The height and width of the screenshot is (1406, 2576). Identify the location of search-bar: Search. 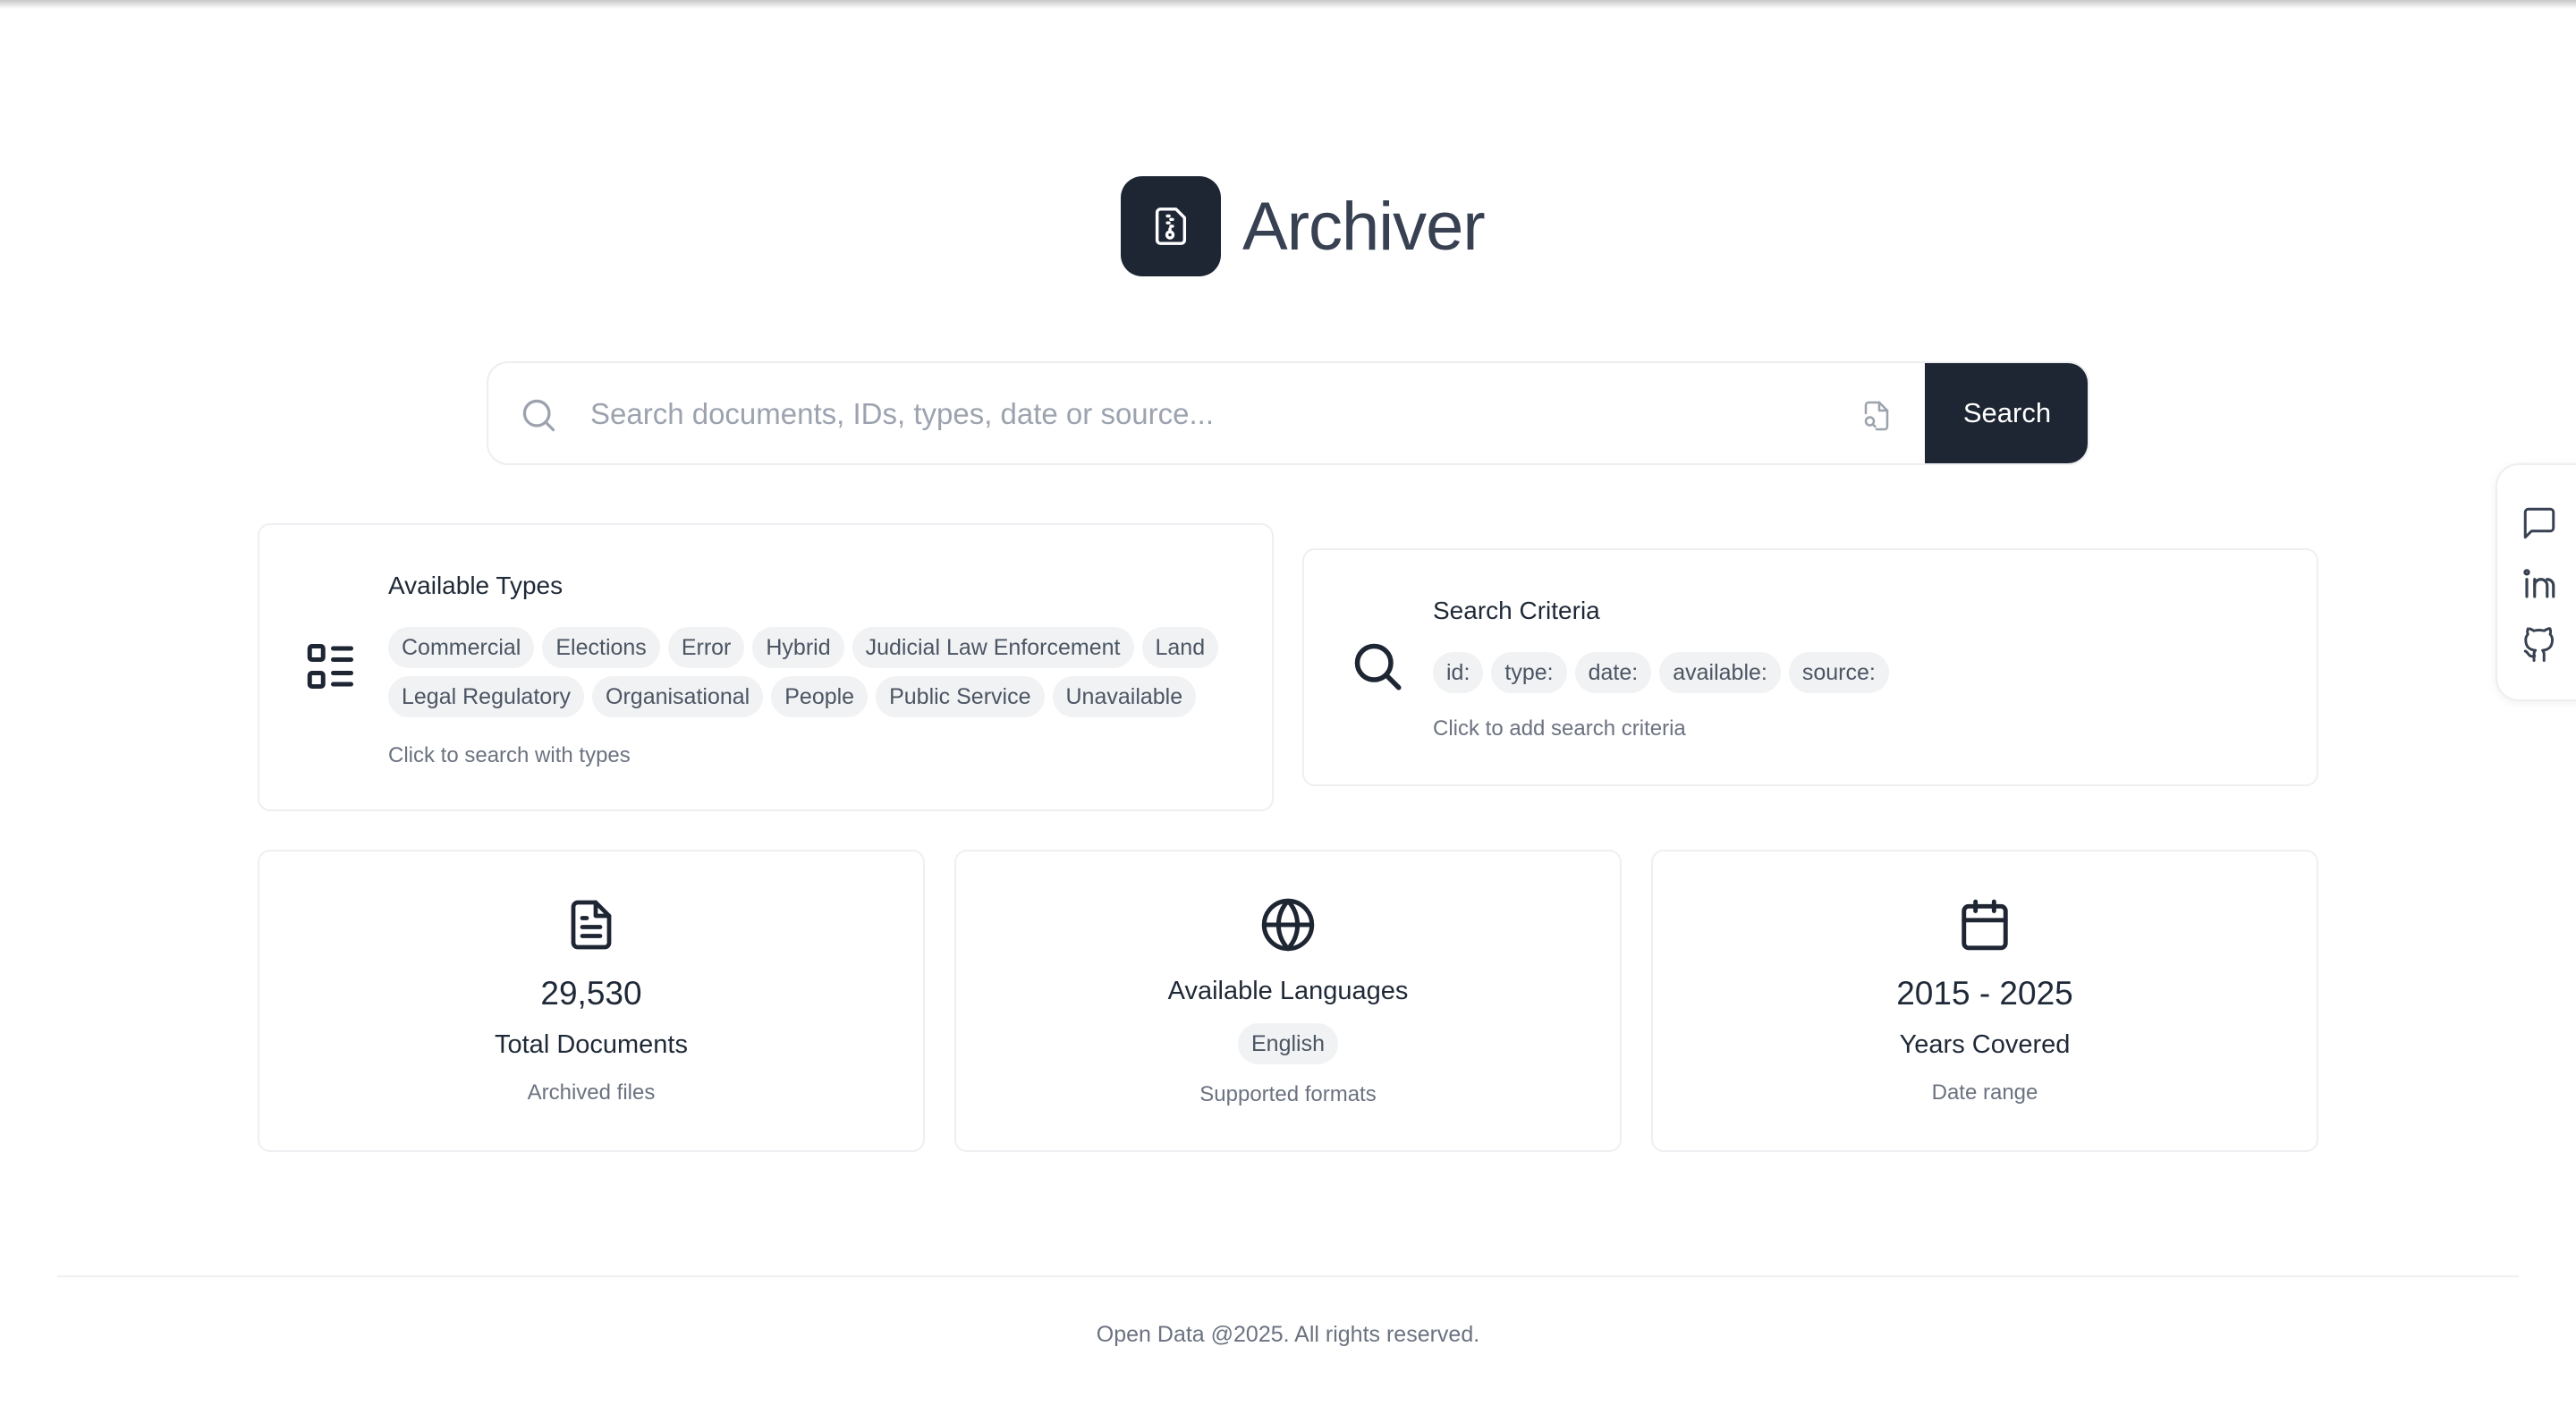
(1288, 413).